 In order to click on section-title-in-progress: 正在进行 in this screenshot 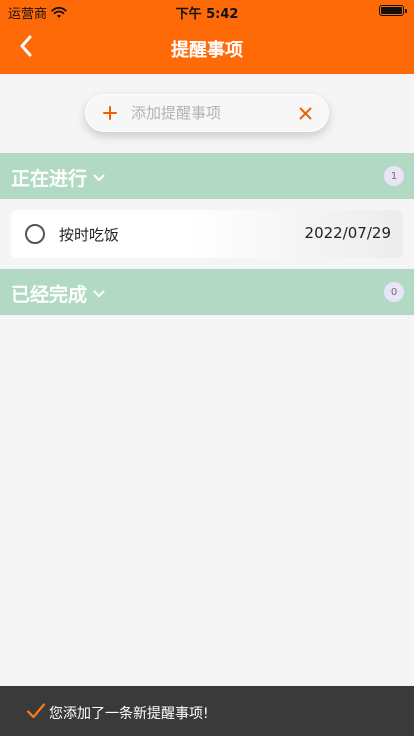, I will do `click(49, 179)`.